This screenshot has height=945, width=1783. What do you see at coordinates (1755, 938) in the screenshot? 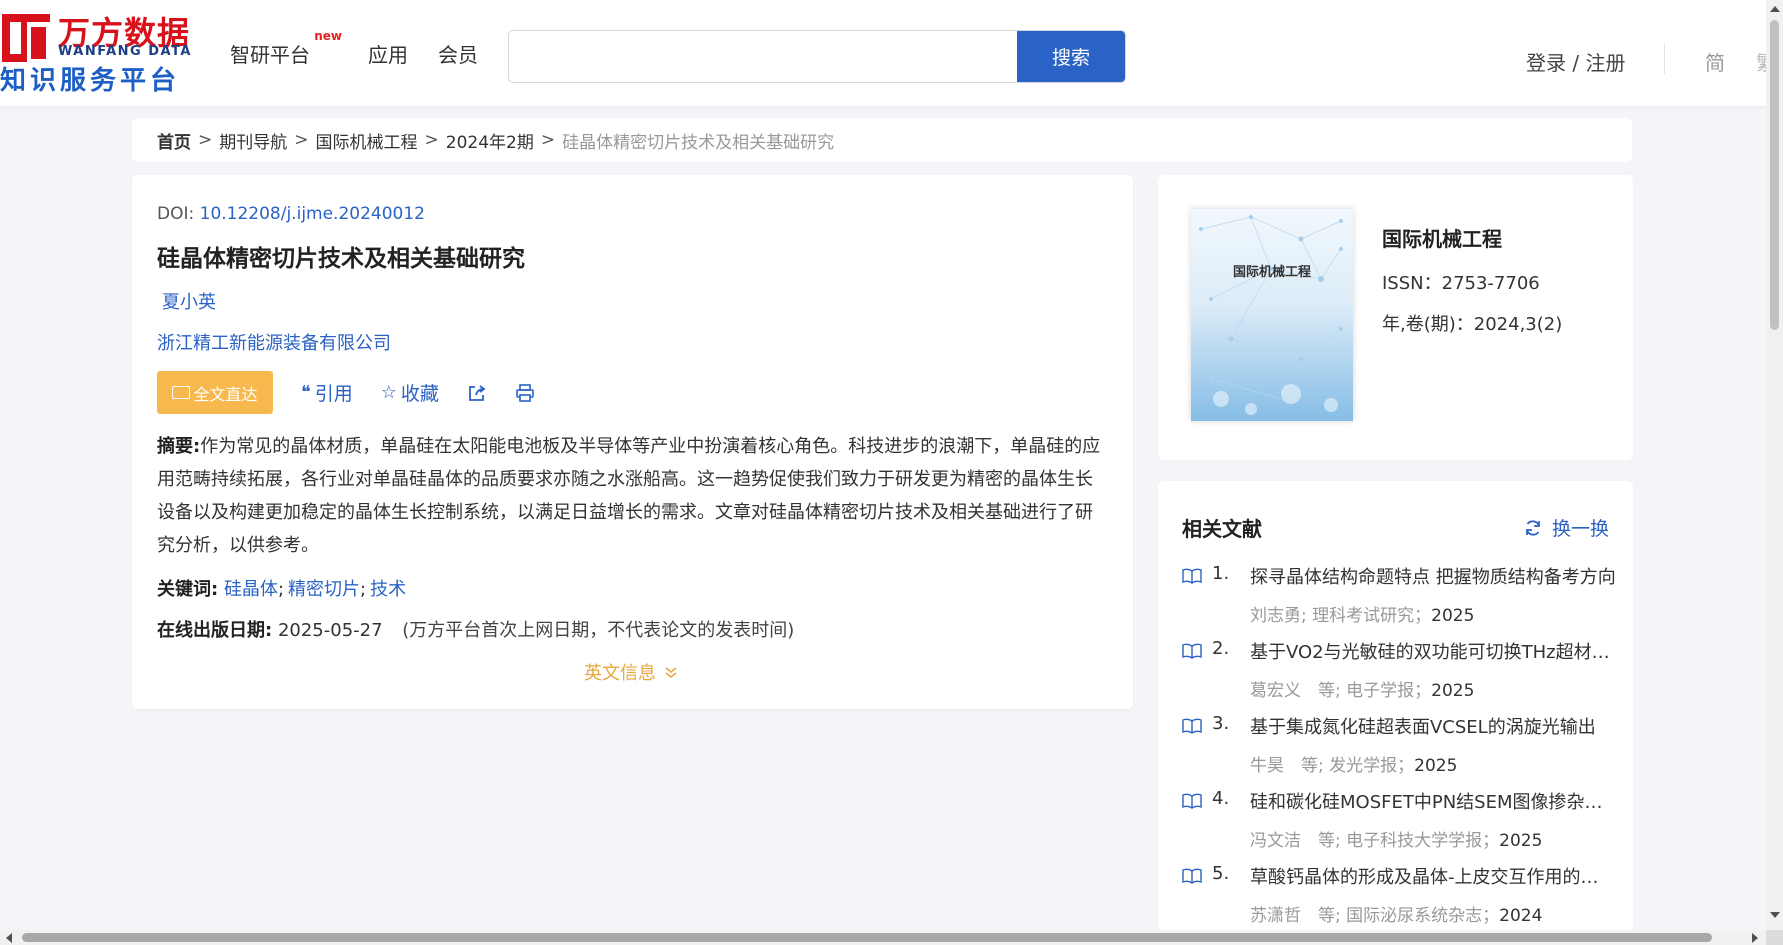
I see `scroll-right-arrow-icon` at bounding box center [1755, 938].